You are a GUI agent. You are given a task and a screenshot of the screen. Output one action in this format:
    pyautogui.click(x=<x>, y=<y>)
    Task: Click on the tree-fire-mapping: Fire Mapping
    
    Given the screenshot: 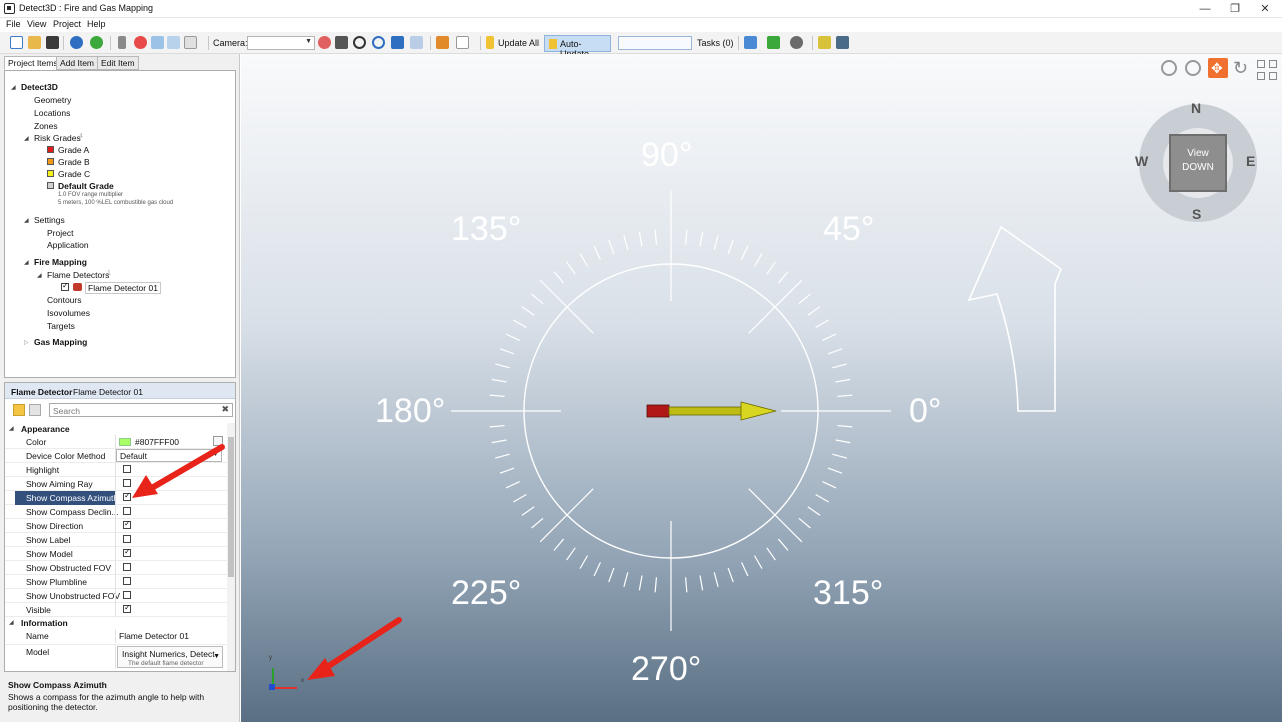 What is the action you would take?
    pyautogui.click(x=60, y=262)
    